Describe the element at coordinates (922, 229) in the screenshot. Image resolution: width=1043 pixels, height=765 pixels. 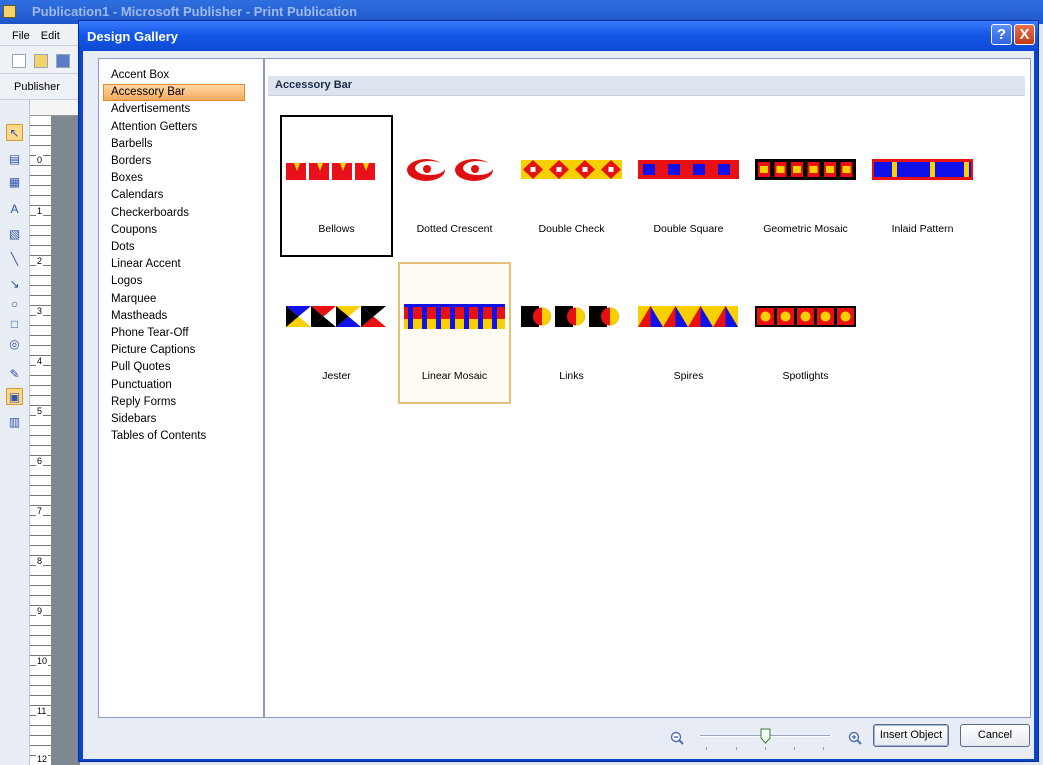
I see `gallery-item-label: Inlaid Pattern` at that location.